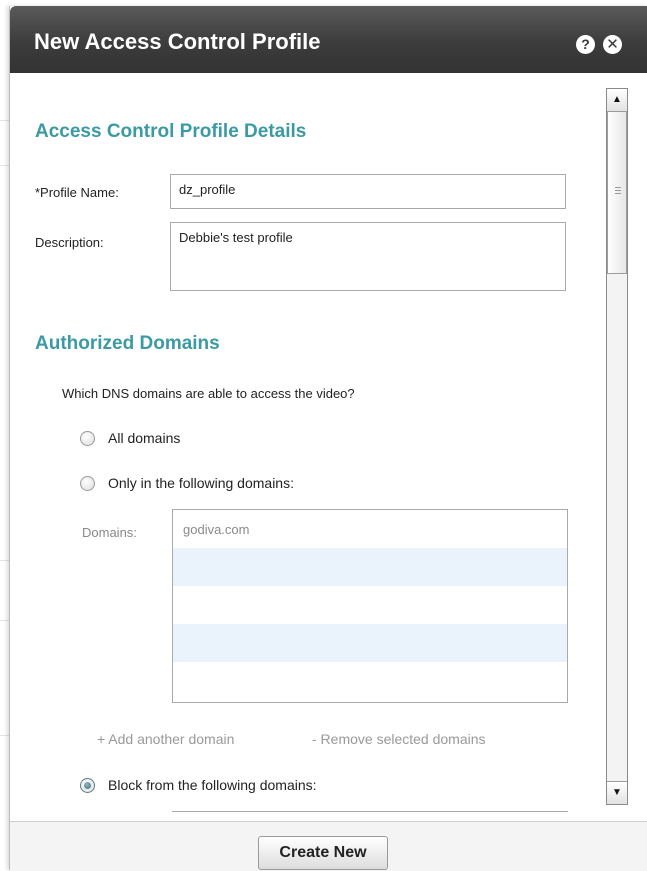 This screenshot has height=871, width=647. What do you see at coordinates (165, 739) in the screenshot?
I see `add-domain-link: + Add another domain` at bounding box center [165, 739].